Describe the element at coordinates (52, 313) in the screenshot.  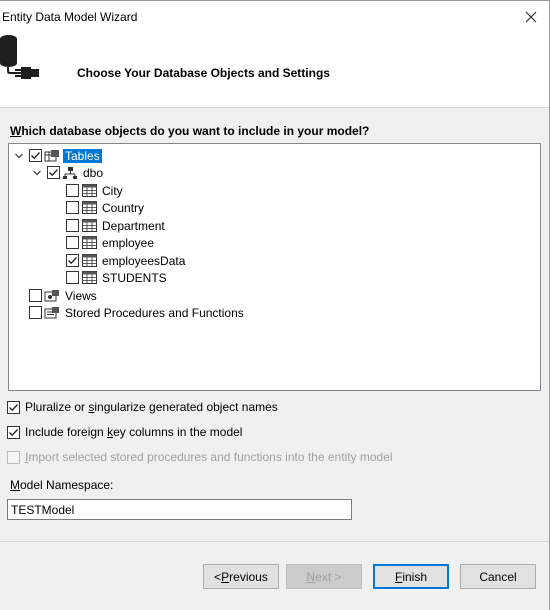
I see `stored-procedures-folder-icon` at that location.